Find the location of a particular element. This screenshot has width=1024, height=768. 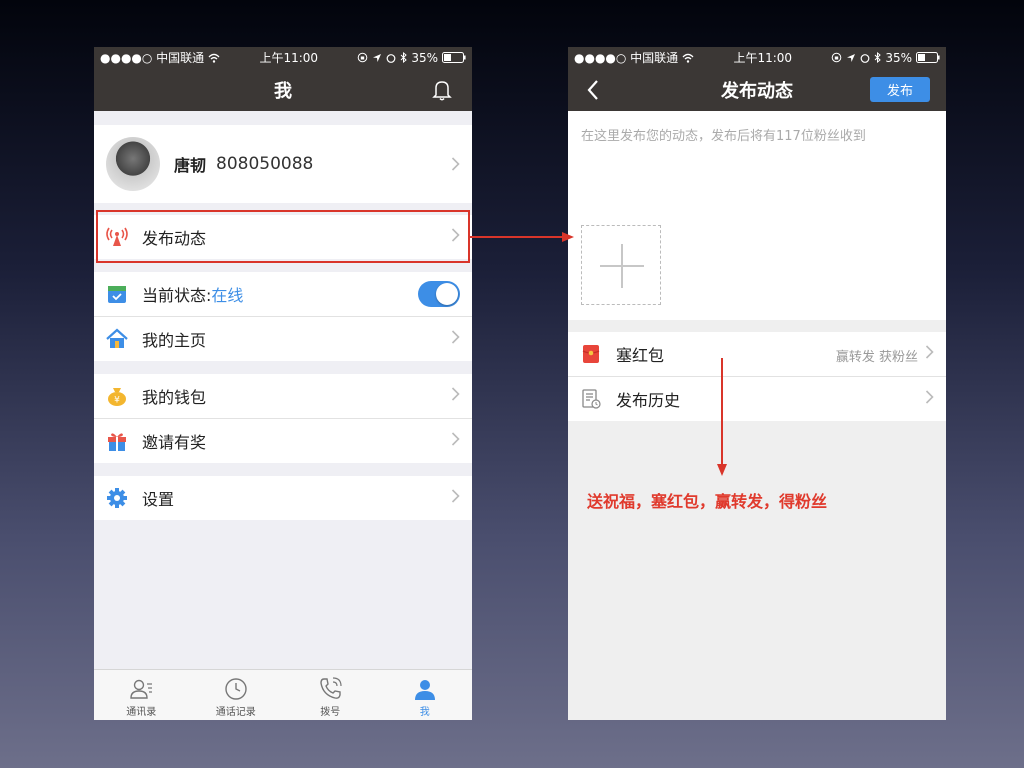

tab-contacts-label: 通讯录 is located at coordinates (141, 712).